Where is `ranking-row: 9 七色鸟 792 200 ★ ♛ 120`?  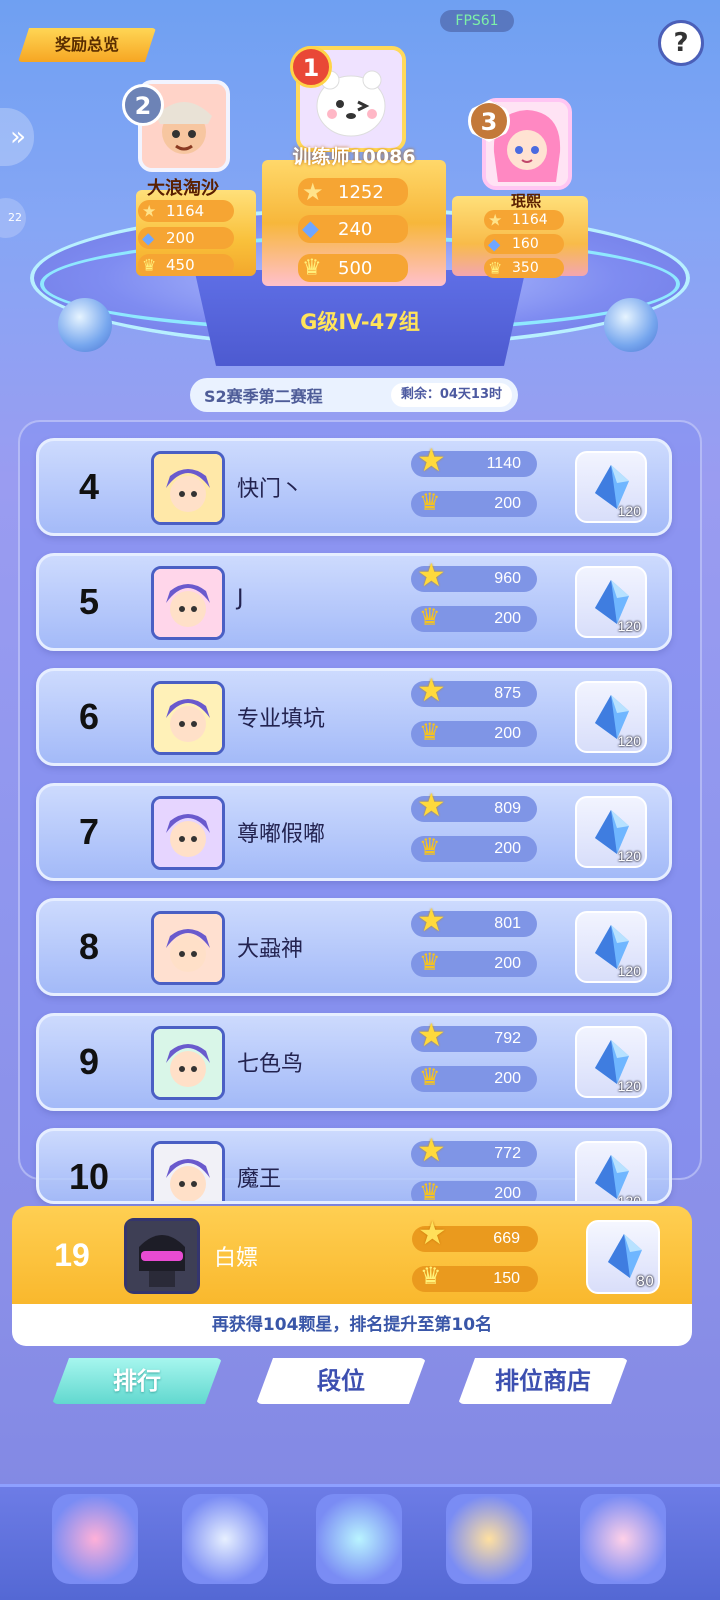
ranking-row: 9 七色鸟 792 200 ★ ♛ 120 is located at coordinates (354, 1062).